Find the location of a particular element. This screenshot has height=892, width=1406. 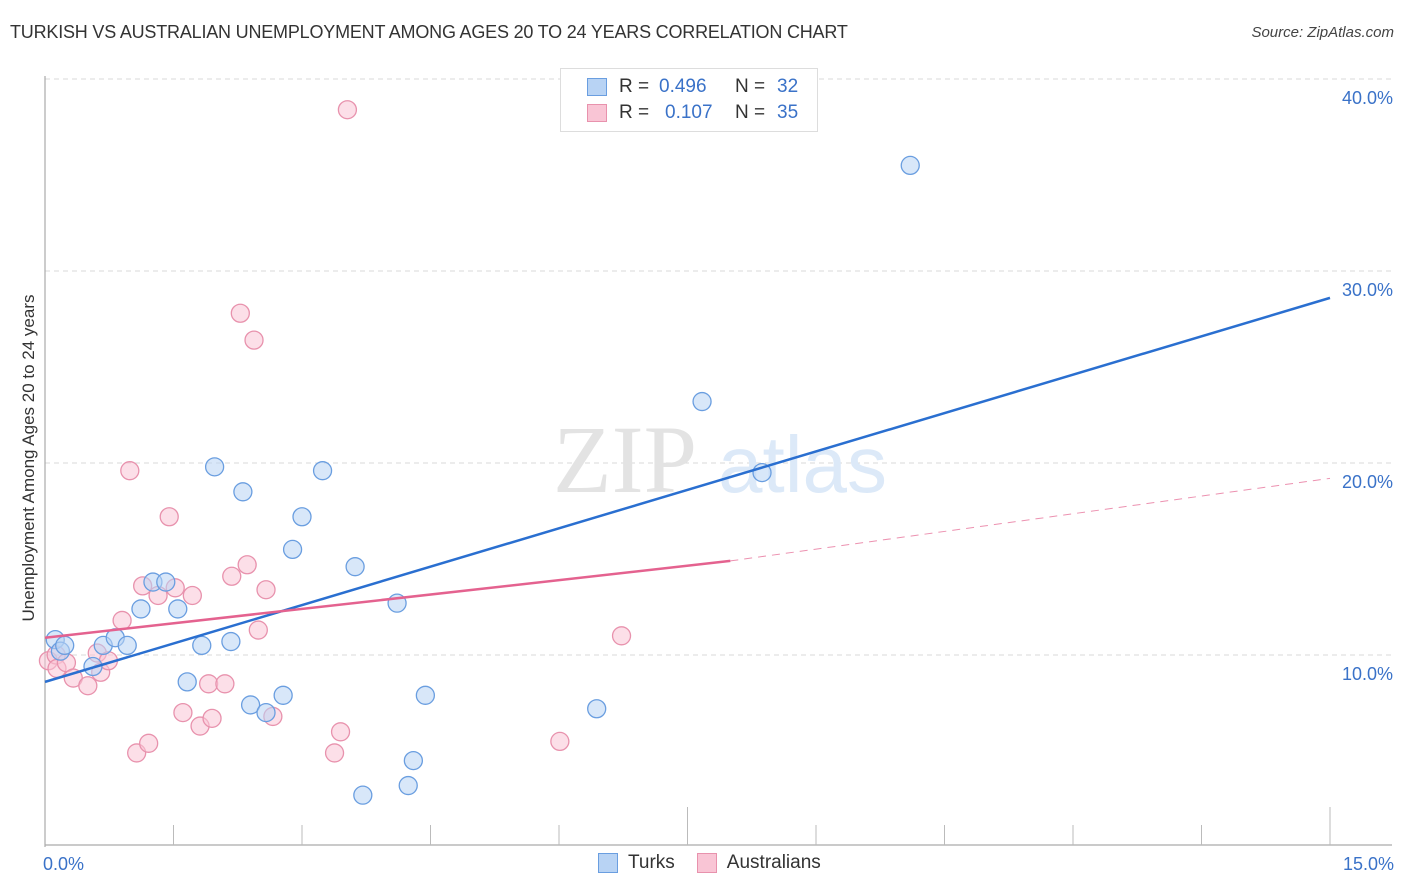

r-value: 0.107 is located at coordinates (689, 112).